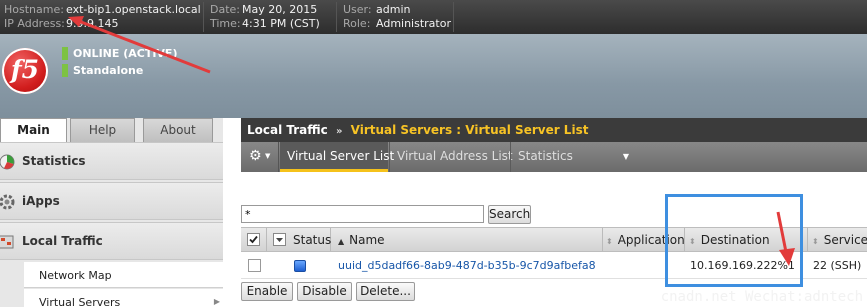  What do you see at coordinates (125, 53) in the screenshot?
I see `status-online: ONLINE (ACTIVE)` at bounding box center [125, 53].